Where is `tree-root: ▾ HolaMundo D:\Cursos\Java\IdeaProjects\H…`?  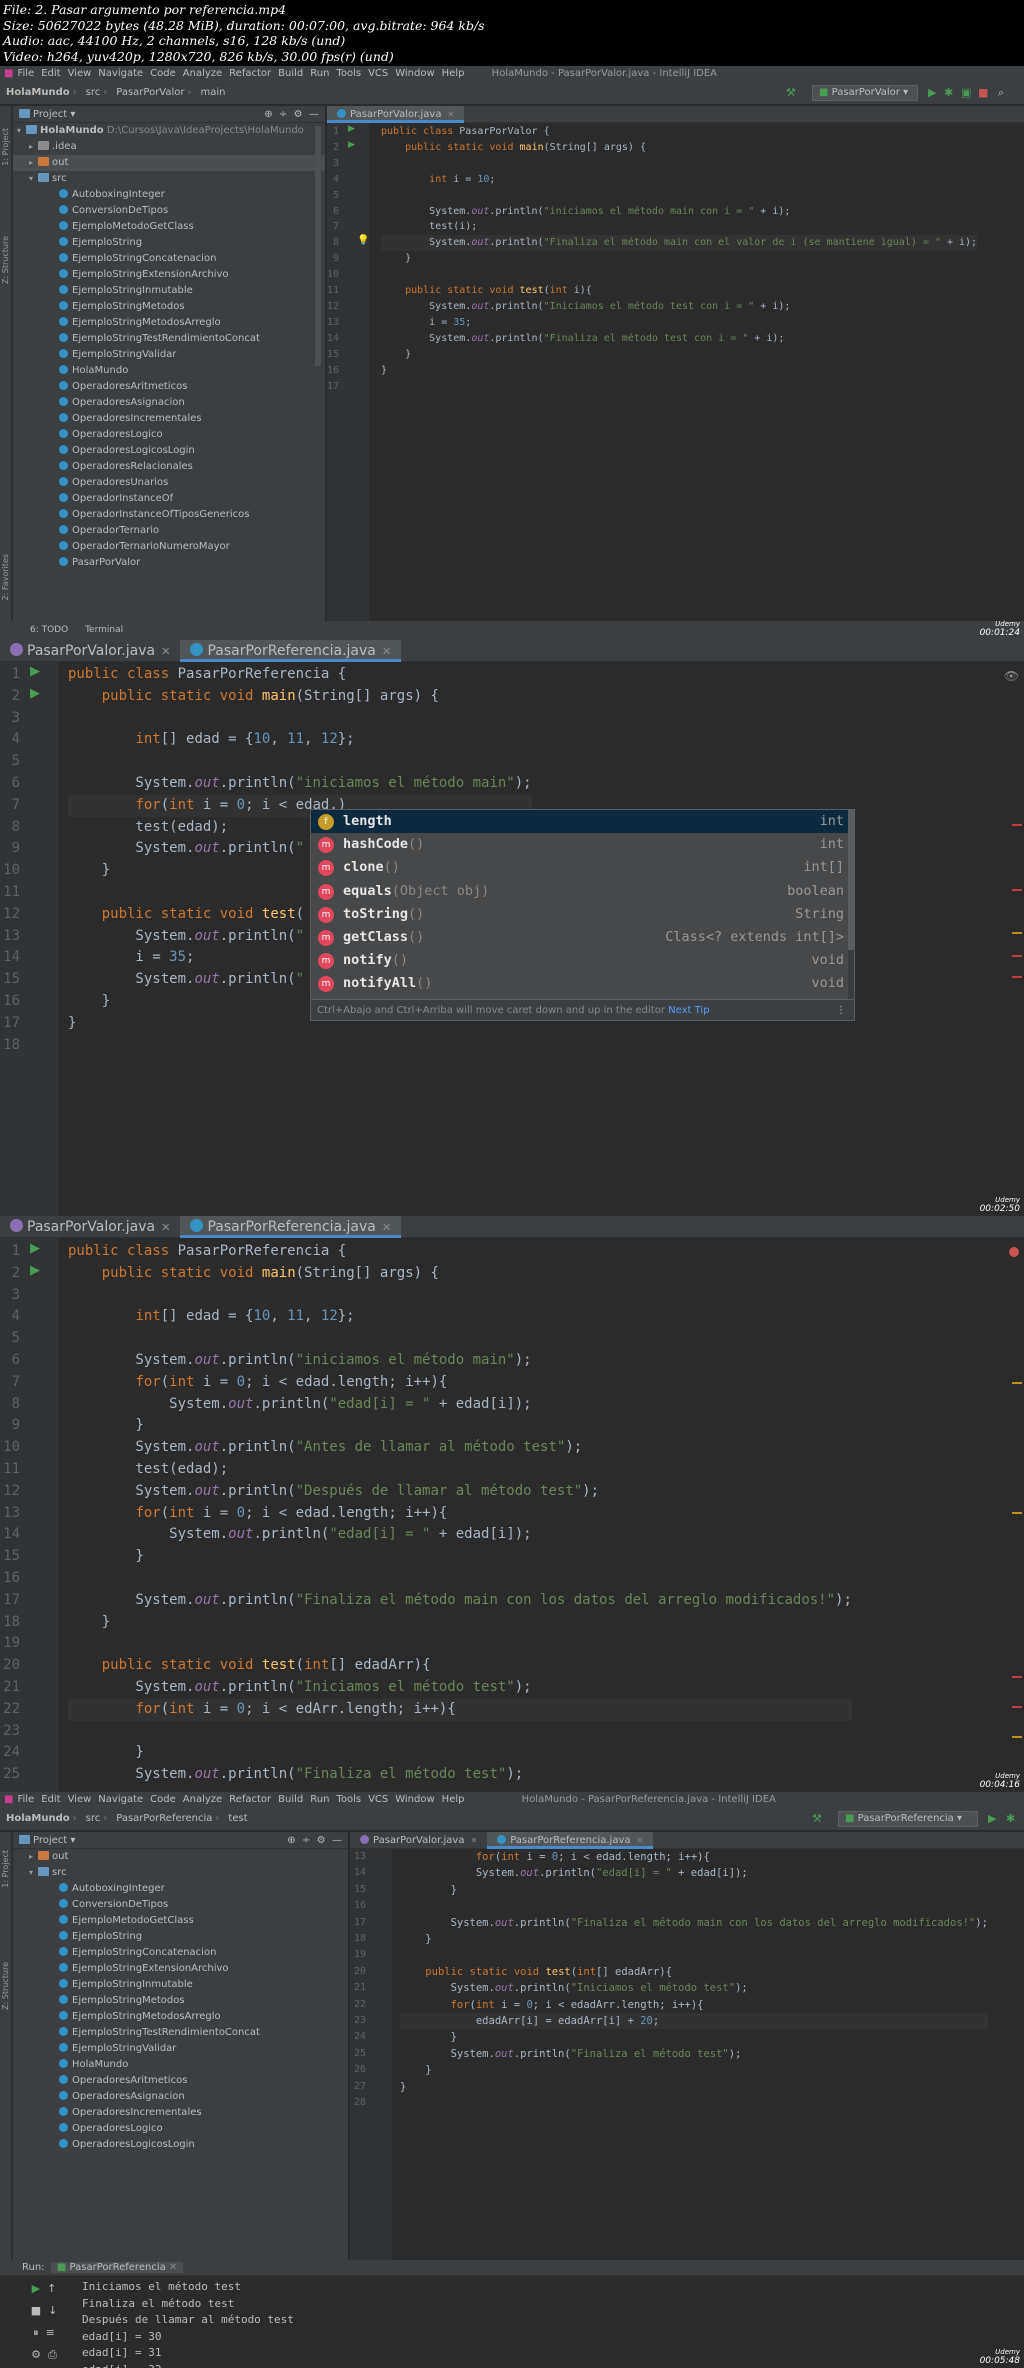 tree-root: ▾ HolaMundo D:\Cursos\Java\IdeaProjects\H… is located at coordinates (169, 131).